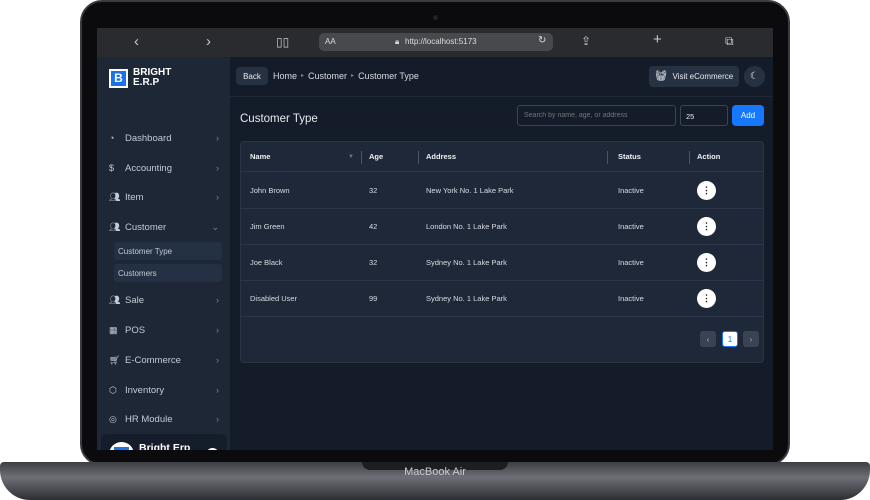 The height and width of the screenshot is (500, 870). What do you see at coordinates (435, 17) in the screenshot?
I see `camera` at bounding box center [435, 17].